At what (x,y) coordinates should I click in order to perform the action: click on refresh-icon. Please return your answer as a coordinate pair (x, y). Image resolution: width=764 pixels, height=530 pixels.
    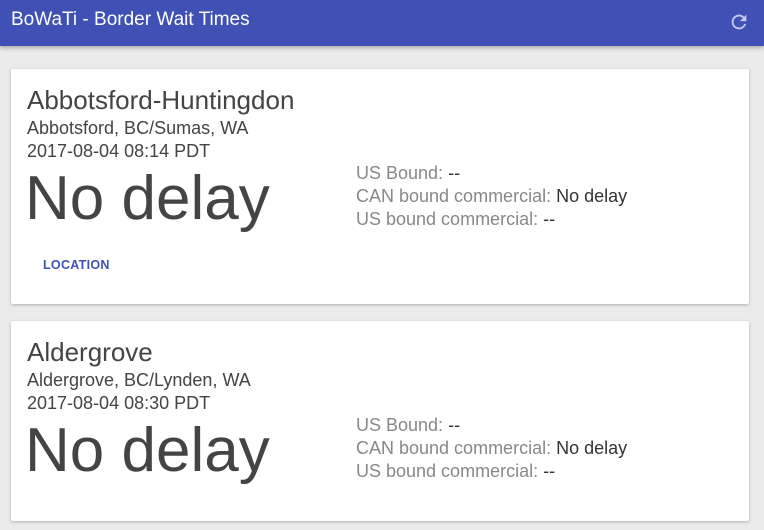
    Looking at the image, I should click on (739, 22).